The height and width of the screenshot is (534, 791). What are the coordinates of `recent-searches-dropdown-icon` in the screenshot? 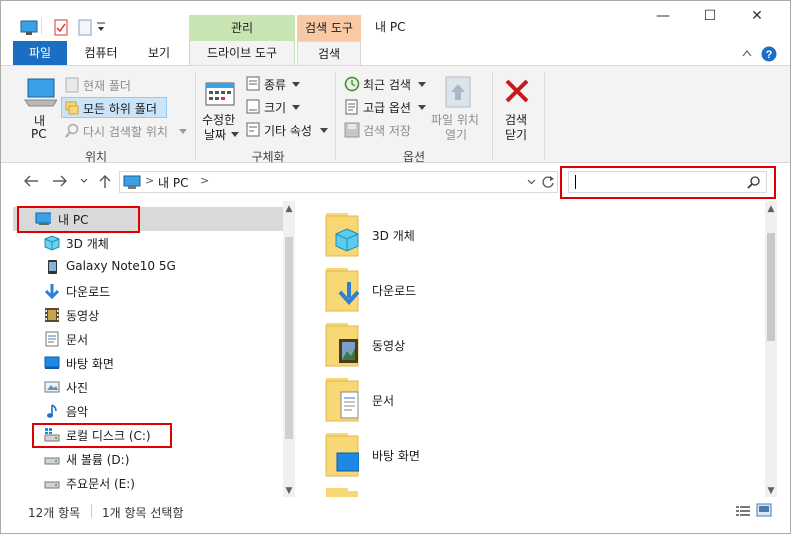 It's located at (422, 84).